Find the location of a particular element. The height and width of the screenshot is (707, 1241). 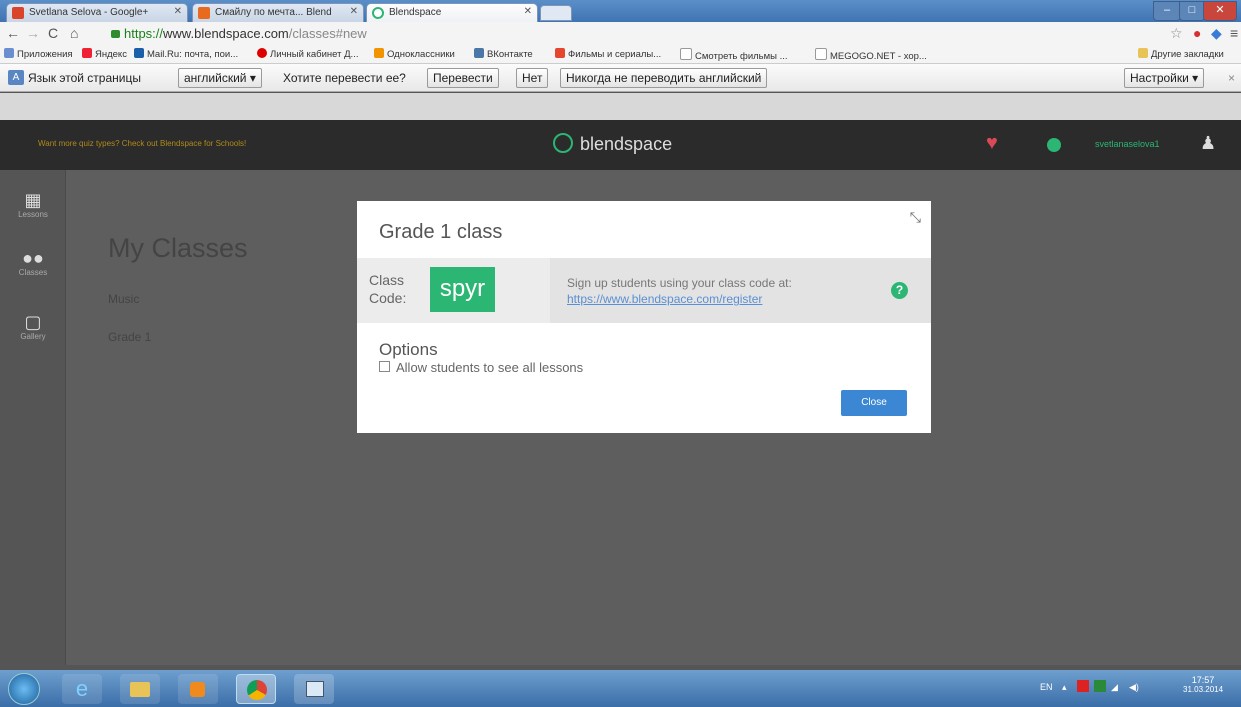

settings-label: Настройки is located at coordinates (1159, 78).